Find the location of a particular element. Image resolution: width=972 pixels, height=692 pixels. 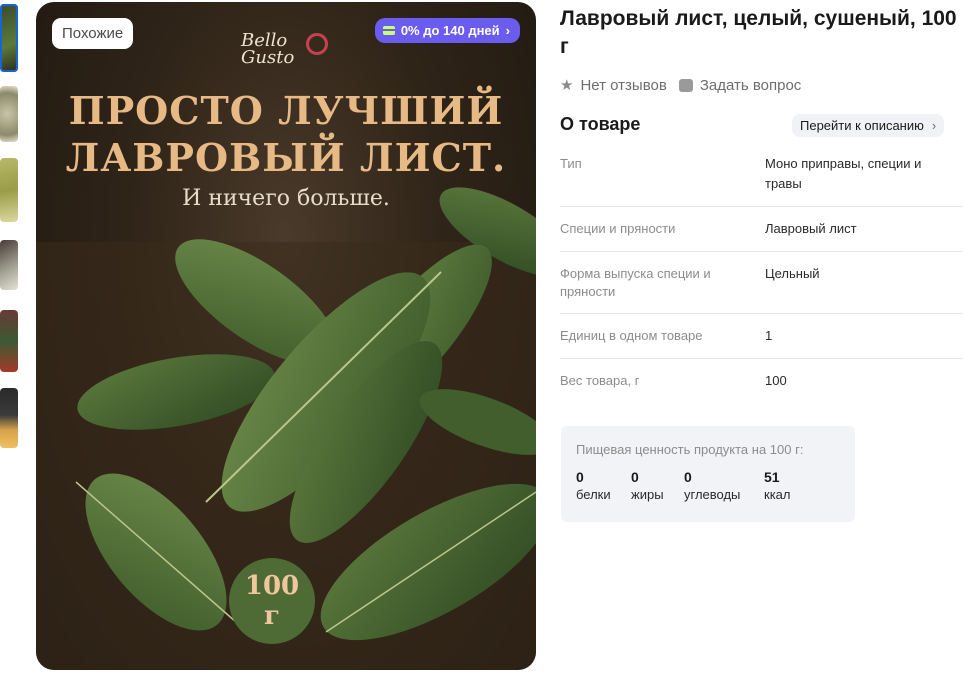

star-icon: ★ is located at coordinates (567, 85).